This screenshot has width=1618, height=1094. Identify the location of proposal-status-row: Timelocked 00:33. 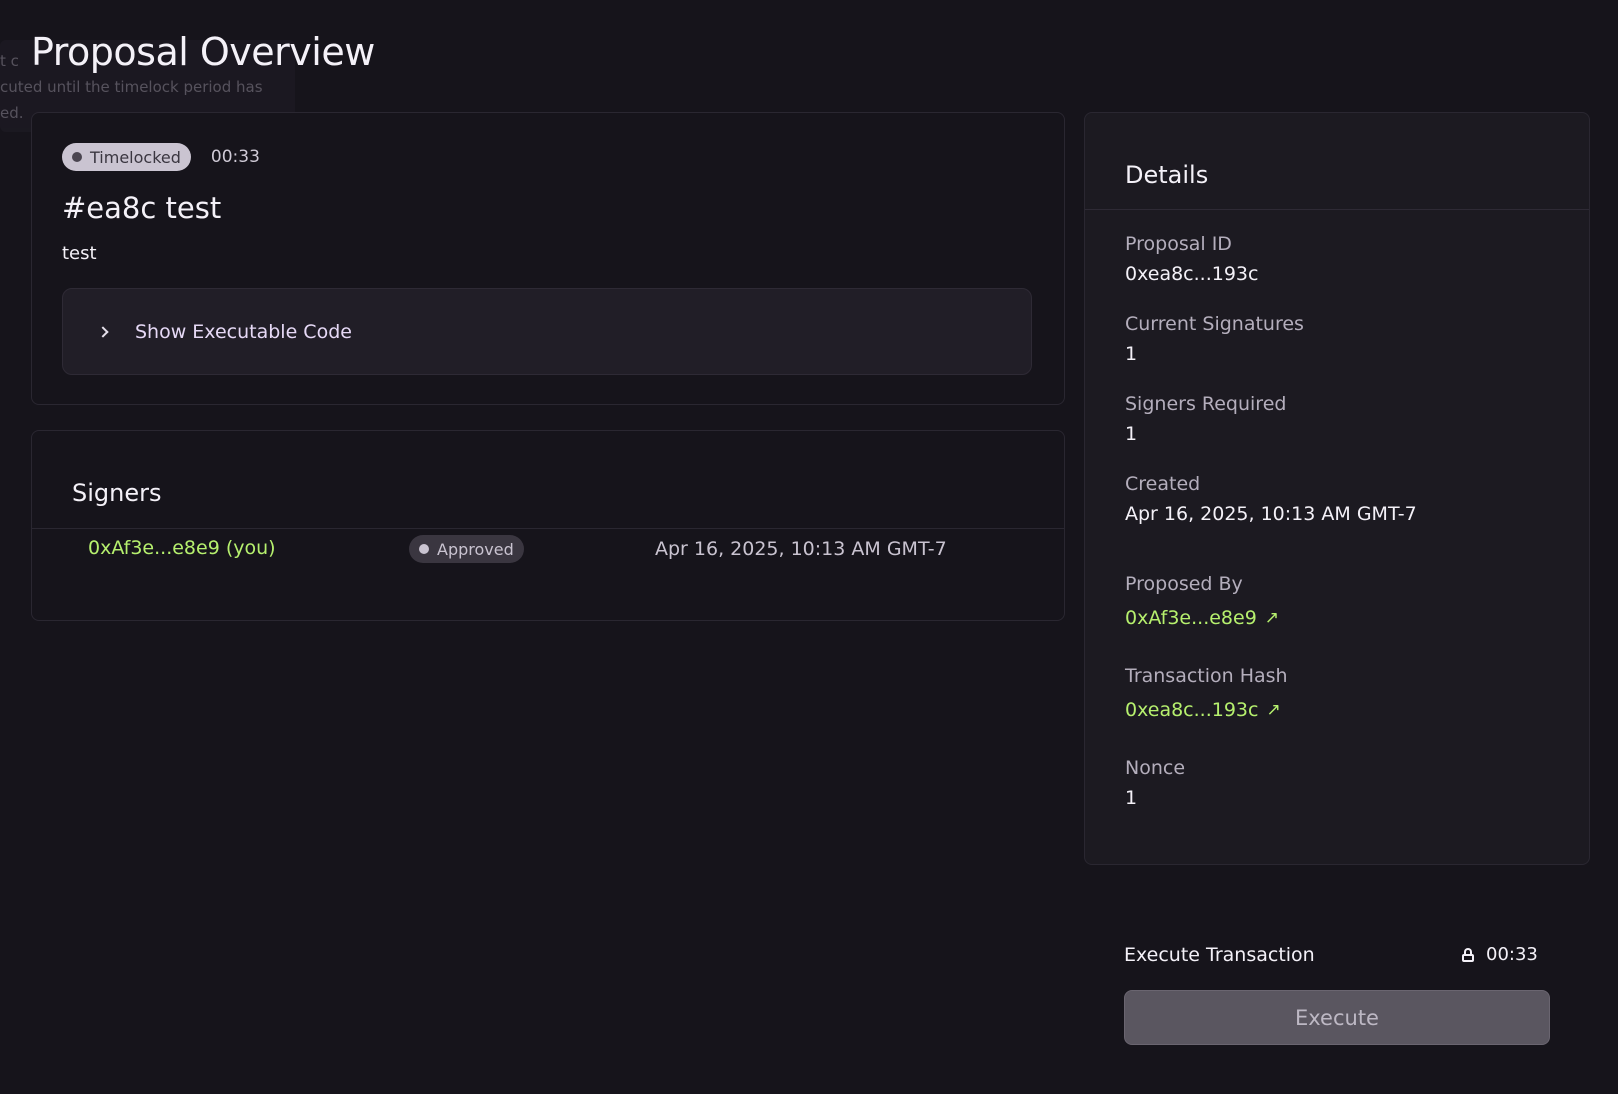
(161, 157).